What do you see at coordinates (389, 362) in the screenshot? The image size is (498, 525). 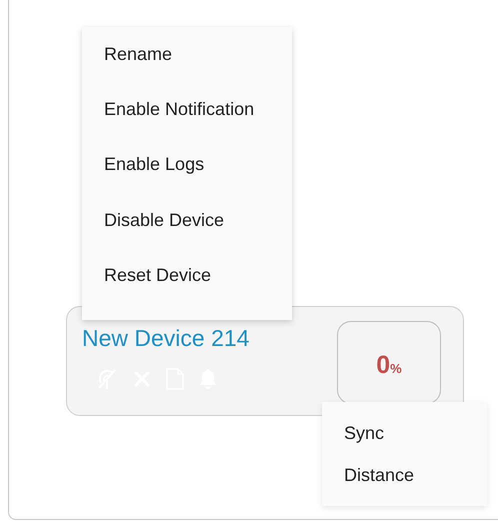 I see `battery-reading: 0%` at bounding box center [389, 362].